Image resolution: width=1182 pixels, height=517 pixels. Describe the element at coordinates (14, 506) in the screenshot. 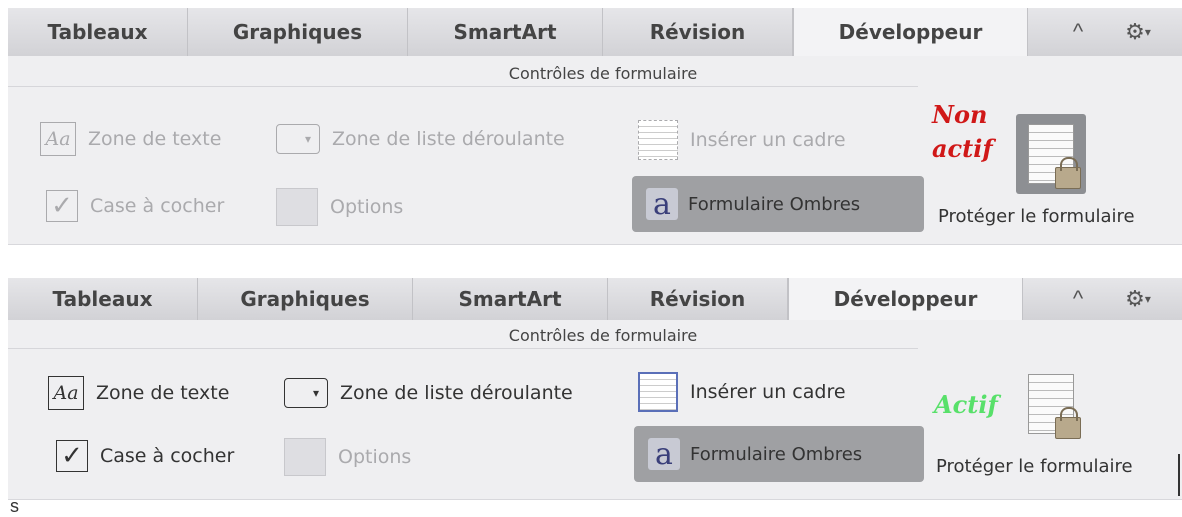

I see `cut-off-text: s` at that location.